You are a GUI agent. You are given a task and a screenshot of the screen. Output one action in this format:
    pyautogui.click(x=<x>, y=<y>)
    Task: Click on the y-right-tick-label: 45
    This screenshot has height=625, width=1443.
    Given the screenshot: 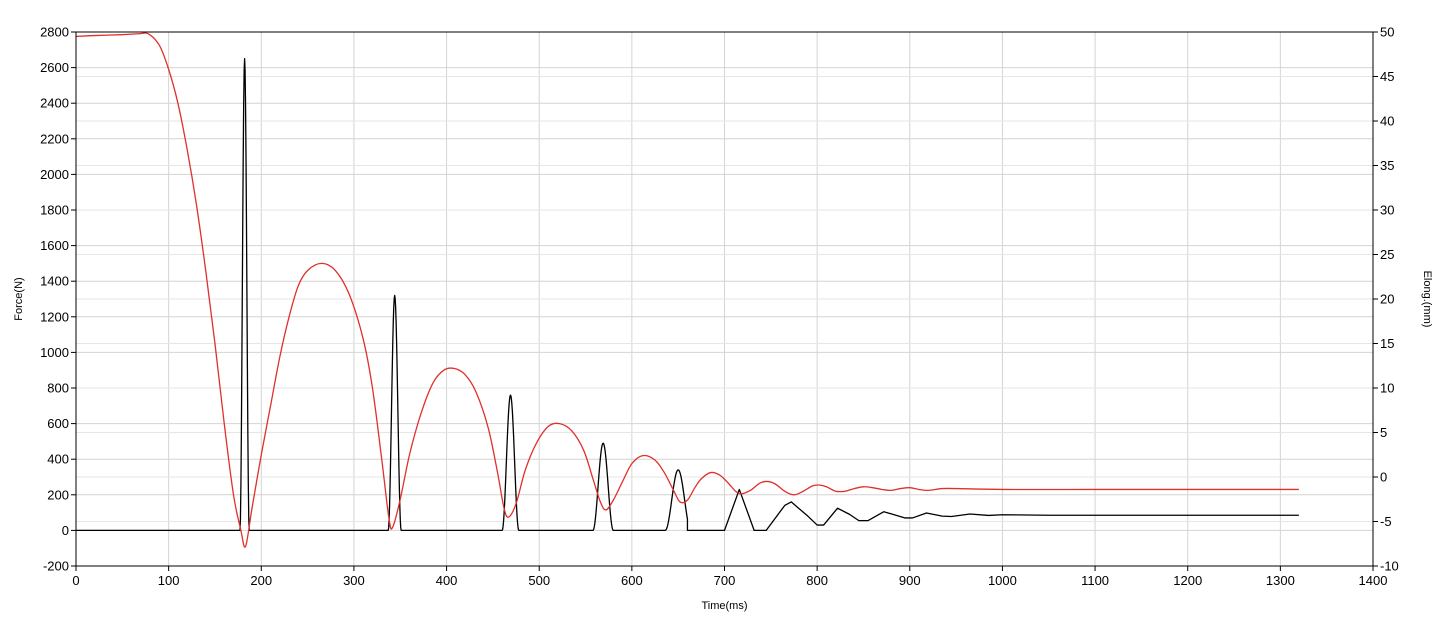 What is the action you would take?
    pyautogui.click(x=1387, y=76)
    